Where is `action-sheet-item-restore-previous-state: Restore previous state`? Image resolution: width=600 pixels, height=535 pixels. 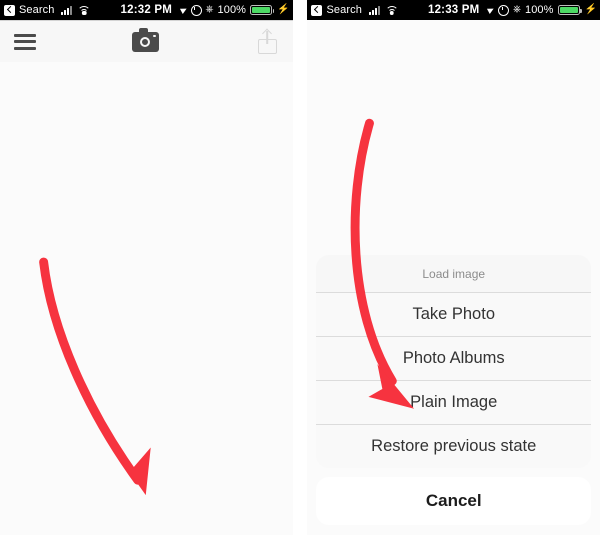
action-sheet-item-restore-previous-state: Restore previous state is located at coordinates (453, 446).